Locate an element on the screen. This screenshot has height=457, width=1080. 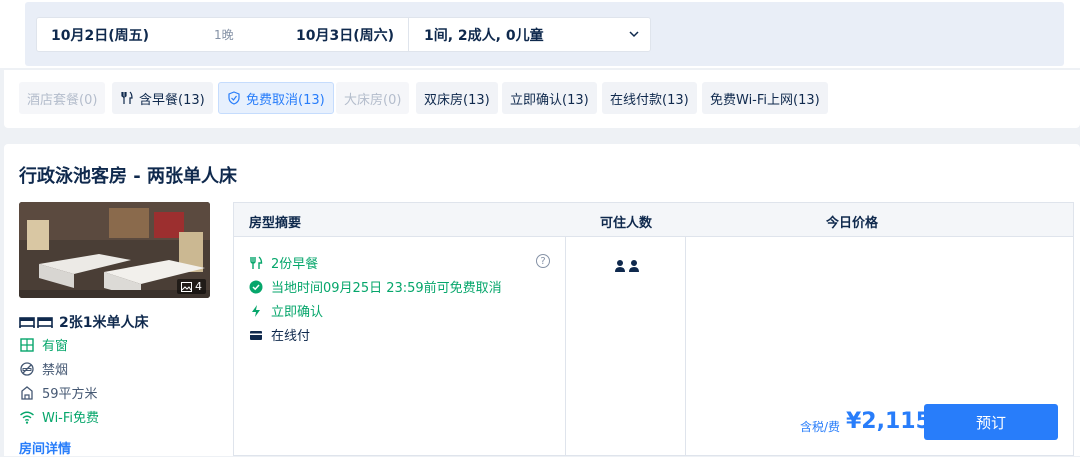
image-icon is located at coordinates (186, 286).